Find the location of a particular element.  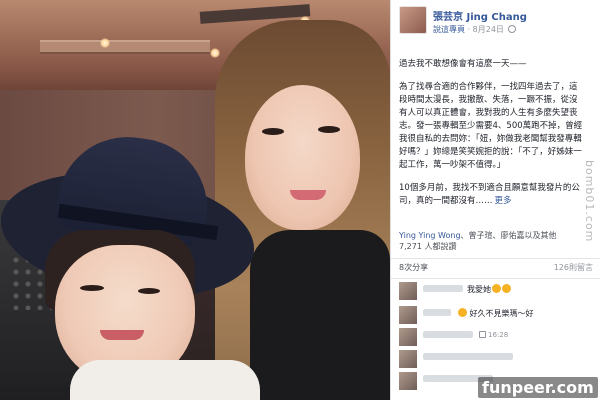

watermark-side: bomb01.com is located at coordinates (589, 201).